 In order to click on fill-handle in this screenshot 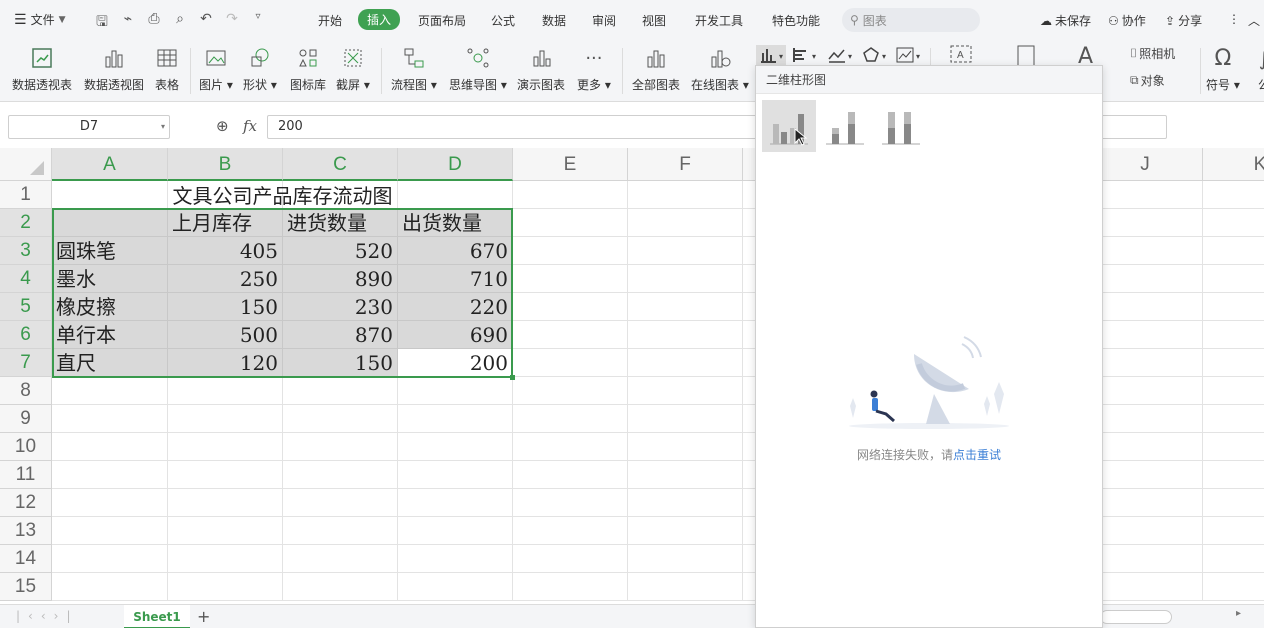, I will do `click(512, 377)`.